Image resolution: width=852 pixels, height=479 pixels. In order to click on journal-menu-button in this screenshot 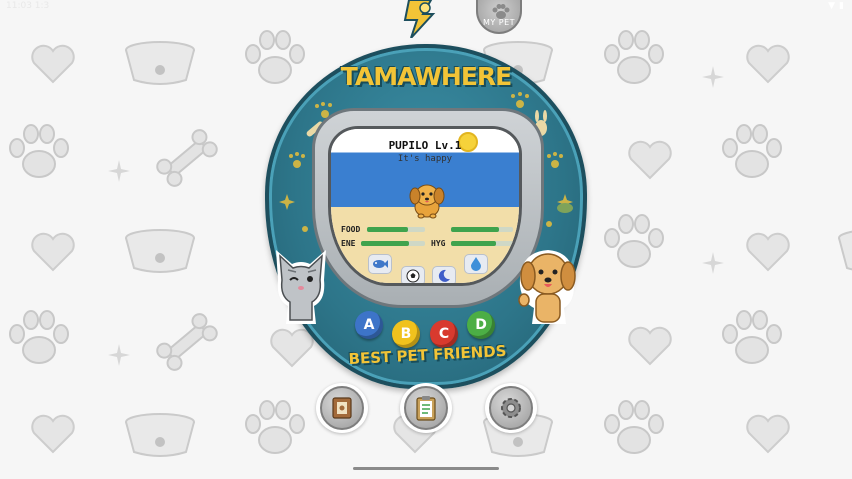, I will do `click(342, 408)`.